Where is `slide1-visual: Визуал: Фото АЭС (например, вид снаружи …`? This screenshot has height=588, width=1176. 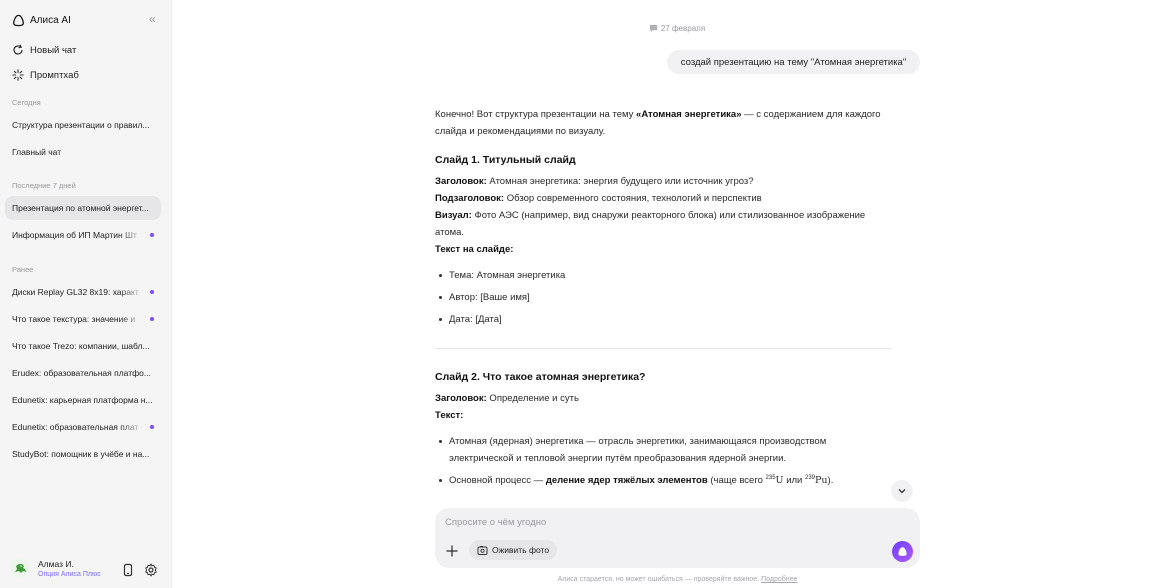 slide1-visual: Визуал: Фото АЭС (например, вид снаружи … is located at coordinates (650, 224).